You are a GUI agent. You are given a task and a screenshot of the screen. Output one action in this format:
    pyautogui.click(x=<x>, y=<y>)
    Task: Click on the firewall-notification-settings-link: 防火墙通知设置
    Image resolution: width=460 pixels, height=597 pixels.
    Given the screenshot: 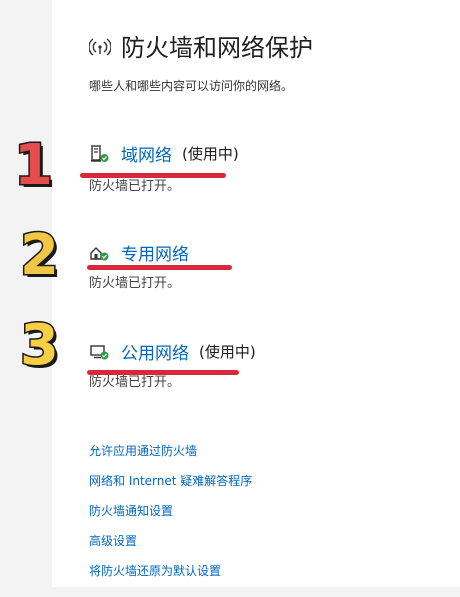 What is the action you would take?
    pyautogui.click(x=170, y=516)
    